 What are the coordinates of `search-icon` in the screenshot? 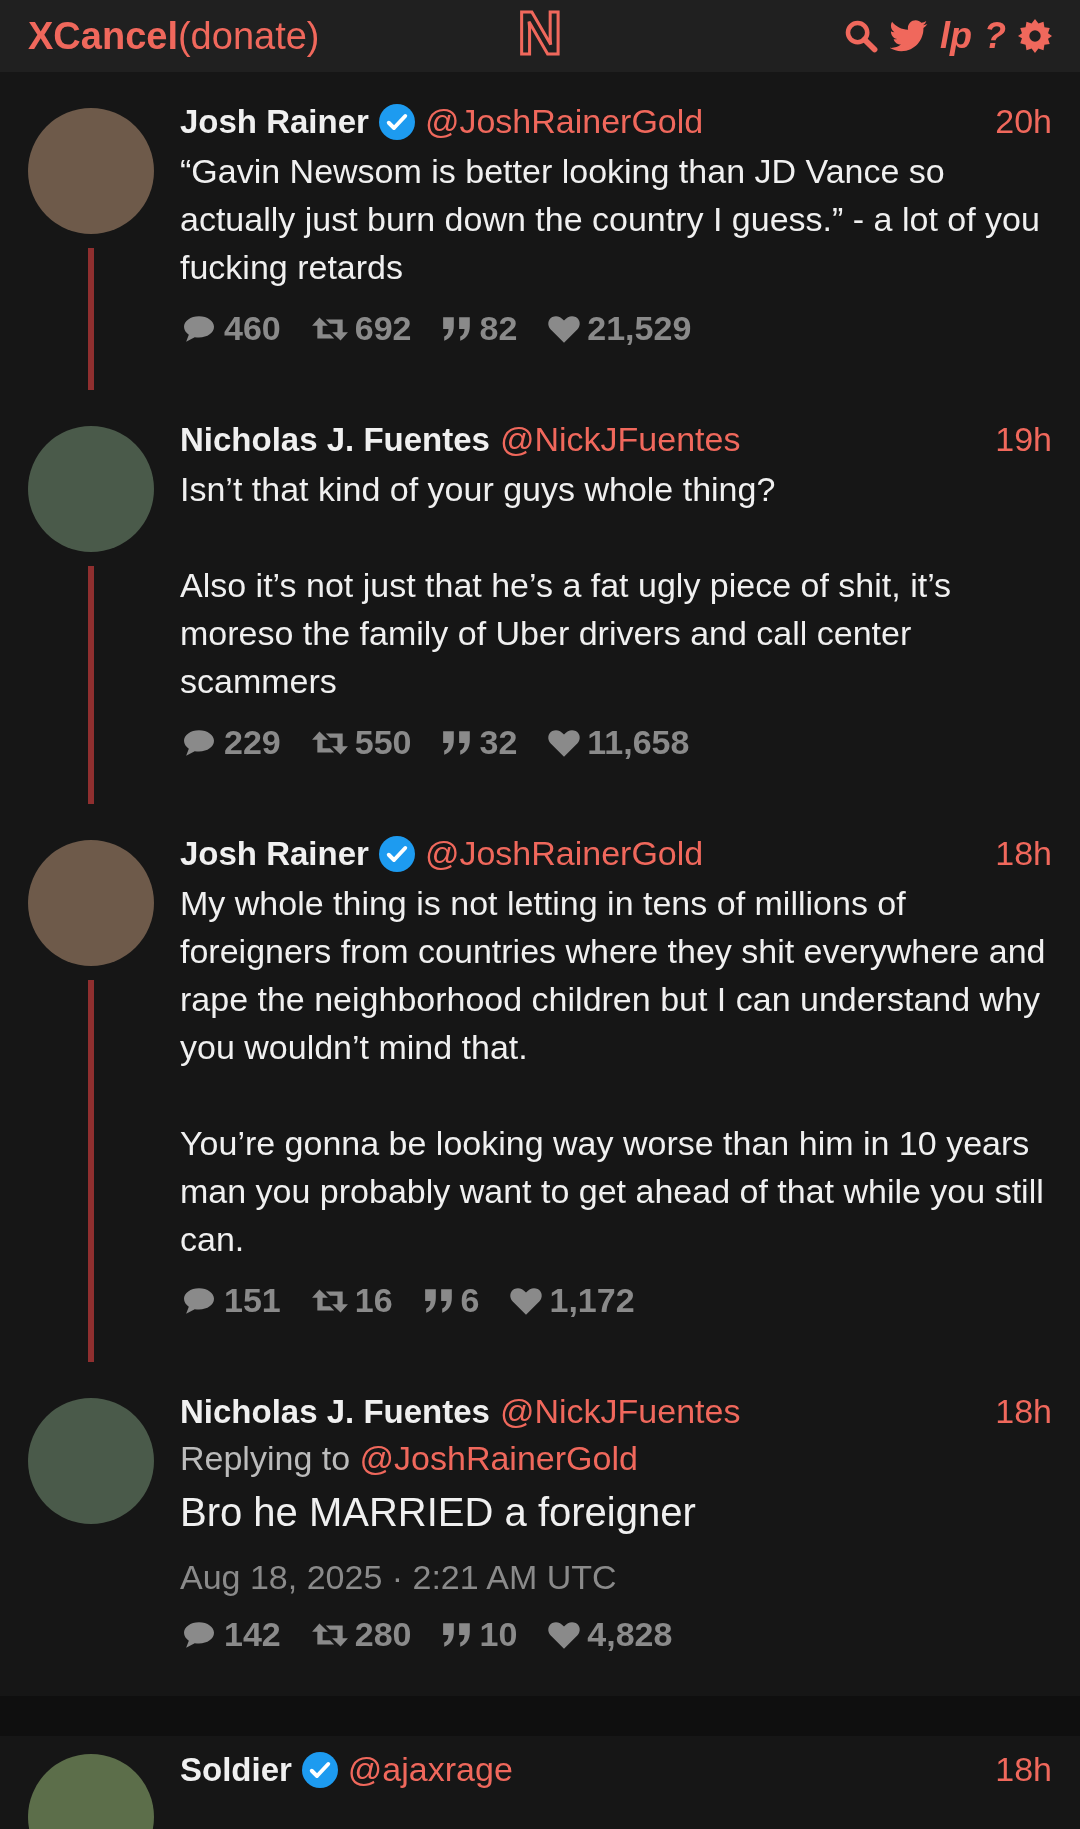 It's located at (861, 36).